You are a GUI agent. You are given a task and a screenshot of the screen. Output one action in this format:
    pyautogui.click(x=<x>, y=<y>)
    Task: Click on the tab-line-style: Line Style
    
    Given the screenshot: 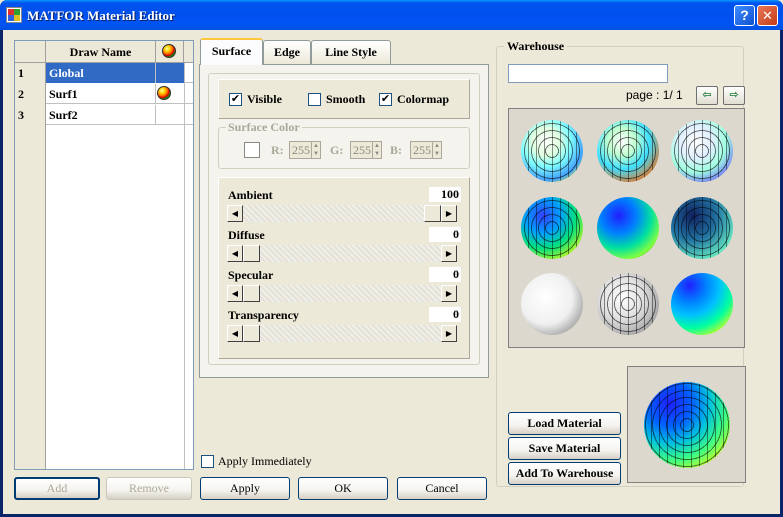 What is the action you would take?
    pyautogui.click(x=351, y=52)
    